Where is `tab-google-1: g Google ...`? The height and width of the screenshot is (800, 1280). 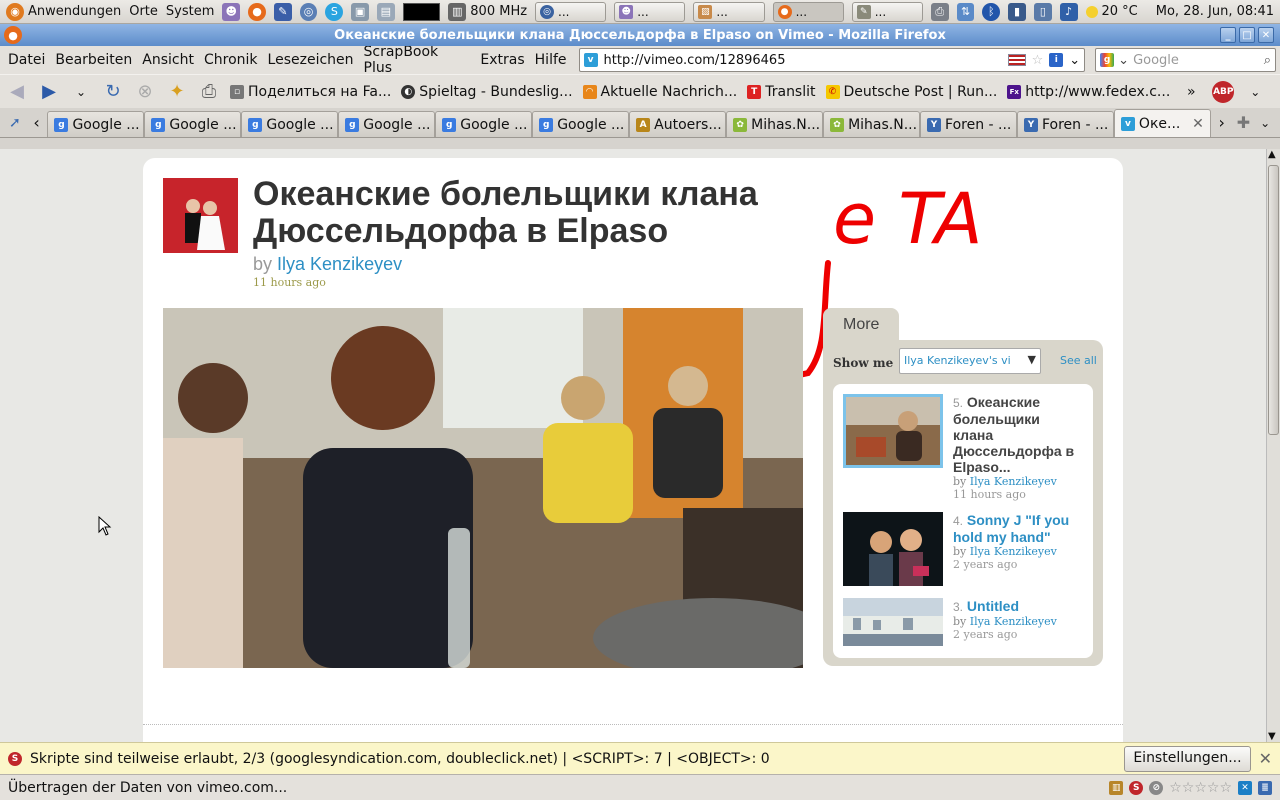 tab-google-1: g Google ... is located at coordinates (96, 124).